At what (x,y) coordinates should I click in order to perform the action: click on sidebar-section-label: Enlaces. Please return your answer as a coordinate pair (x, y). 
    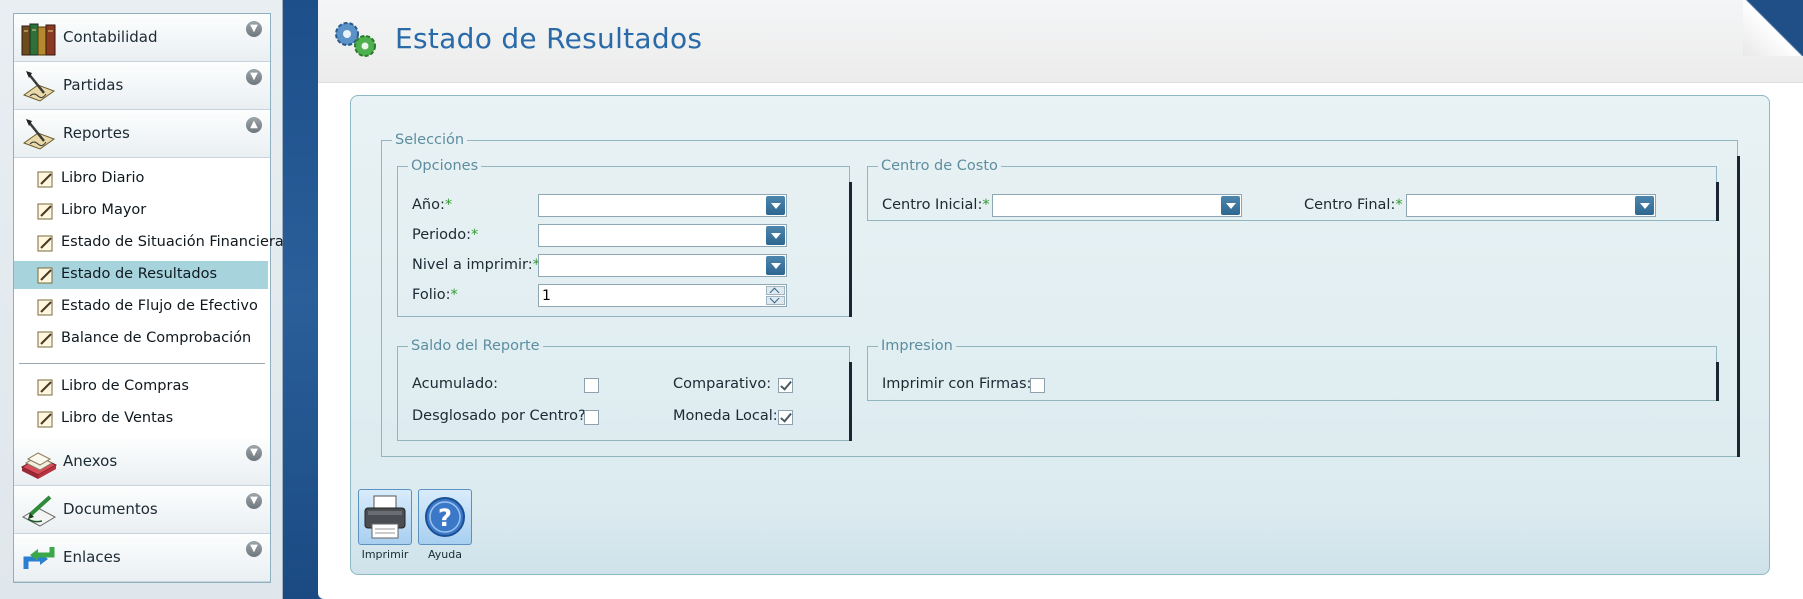
    Looking at the image, I should click on (92, 557).